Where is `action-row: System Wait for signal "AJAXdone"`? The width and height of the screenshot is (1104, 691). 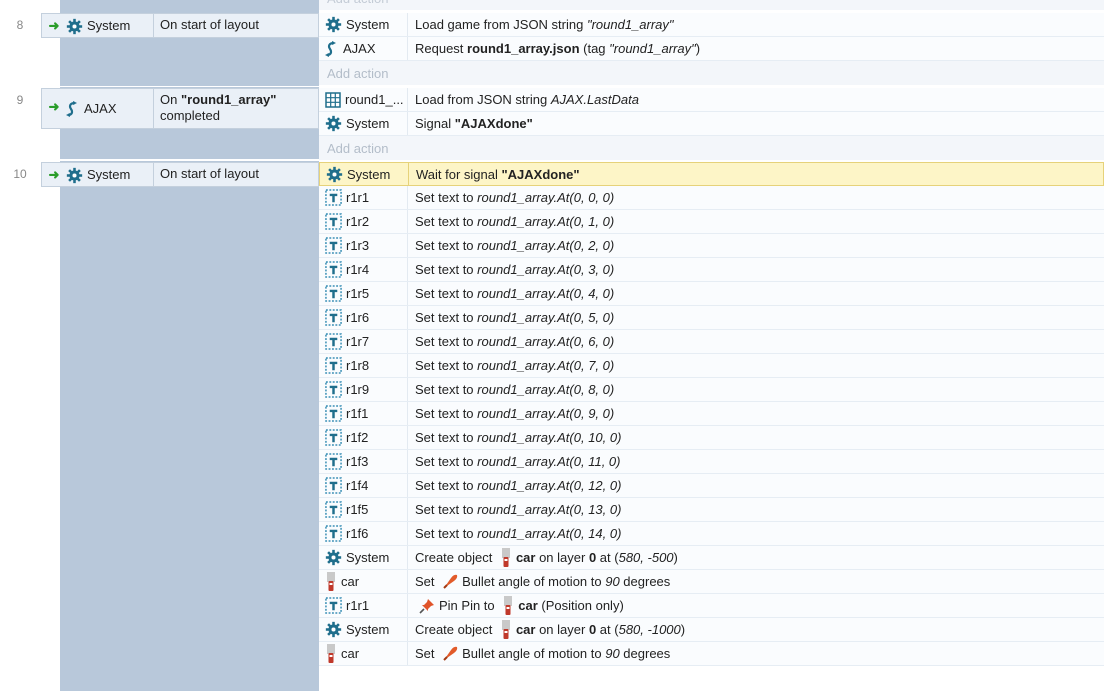
action-row: System Wait for signal "AJAXdone" is located at coordinates (711, 174).